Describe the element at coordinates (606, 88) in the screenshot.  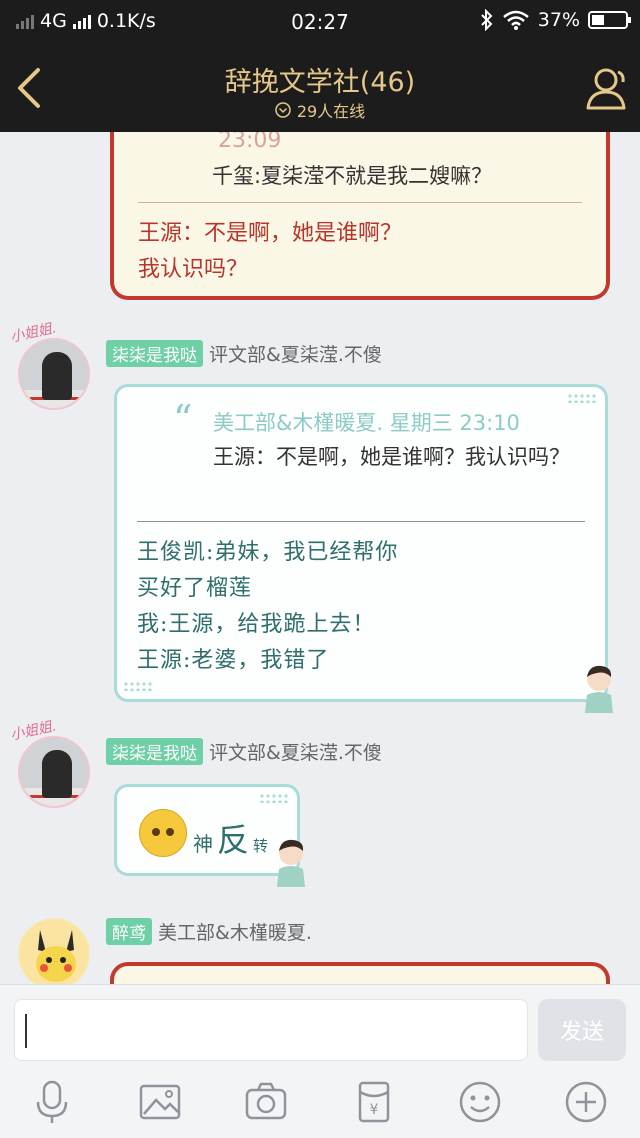
I see `group-members-icon` at that location.